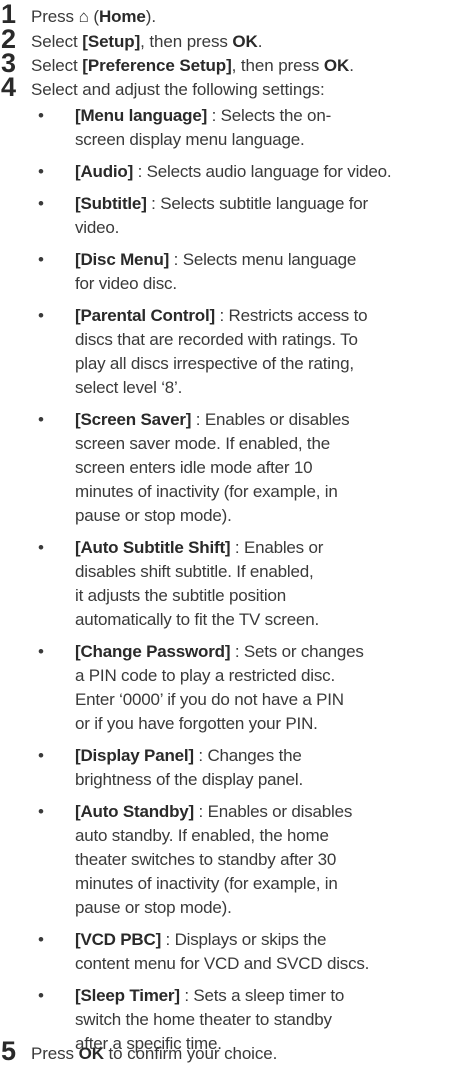 The width and height of the screenshot is (465, 1071). I want to click on setting-label: [Subtitle], so click(111, 203).